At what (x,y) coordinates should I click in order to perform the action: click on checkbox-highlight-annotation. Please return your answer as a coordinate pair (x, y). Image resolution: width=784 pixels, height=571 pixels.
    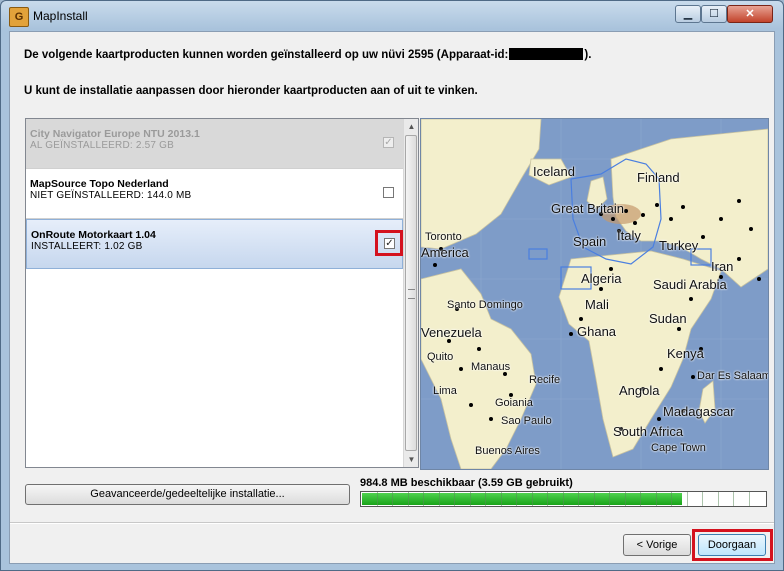
    Looking at the image, I should click on (389, 243).